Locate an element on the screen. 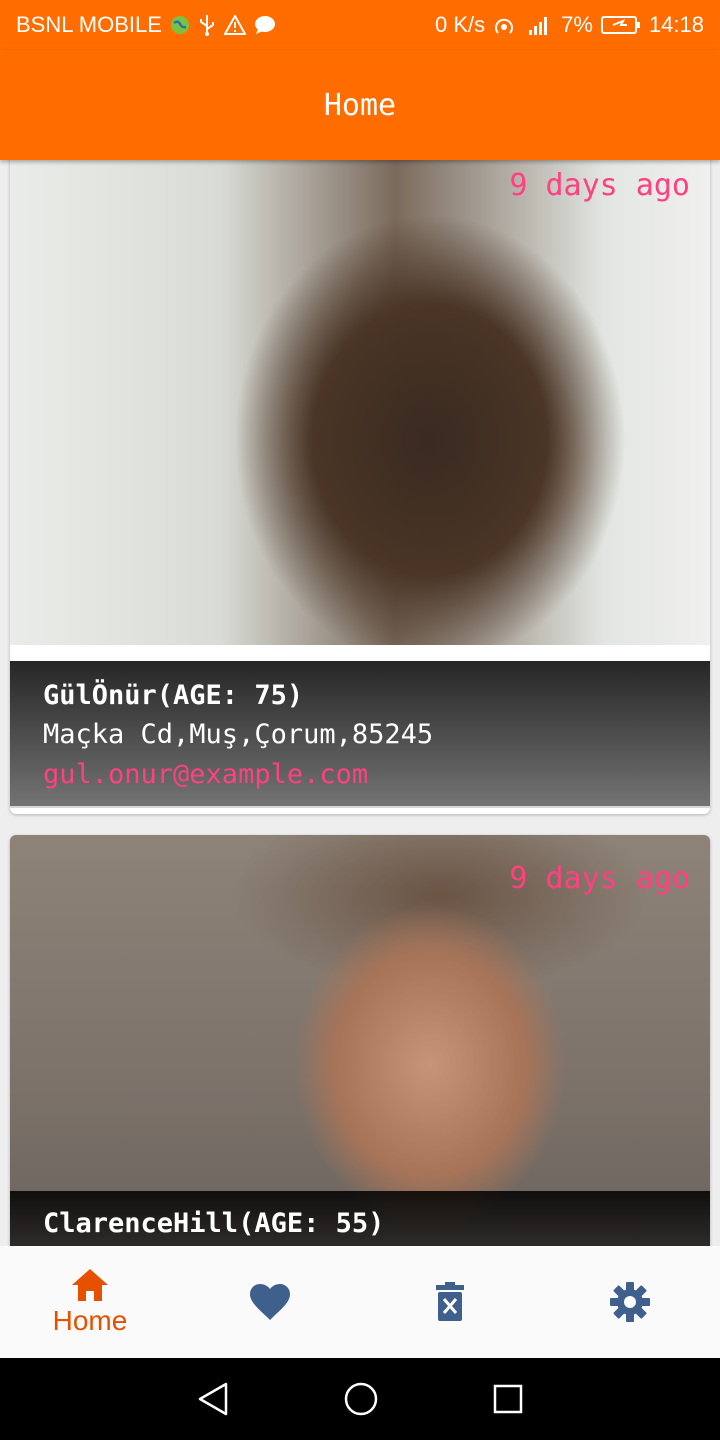  profile-name: ClarenceHill(AGE: 55) is located at coordinates (214, 1223).